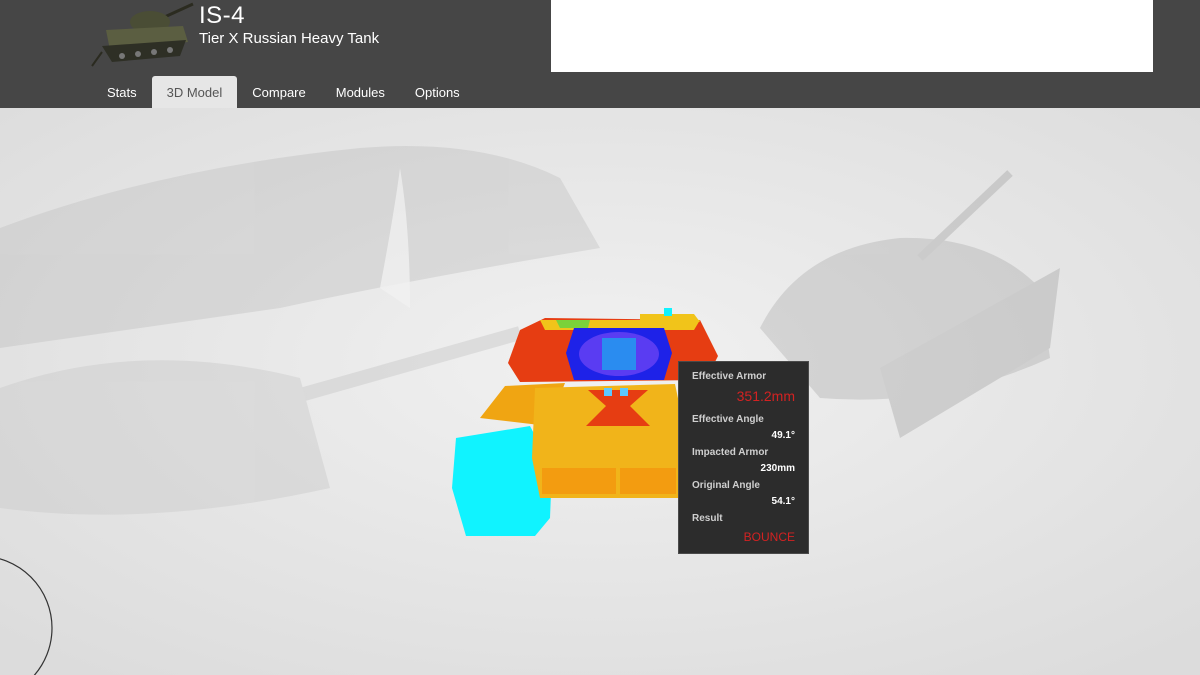 The image size is (1200, 675). I want to click on effective-angle-value: 49.1°, so click(783, 435).